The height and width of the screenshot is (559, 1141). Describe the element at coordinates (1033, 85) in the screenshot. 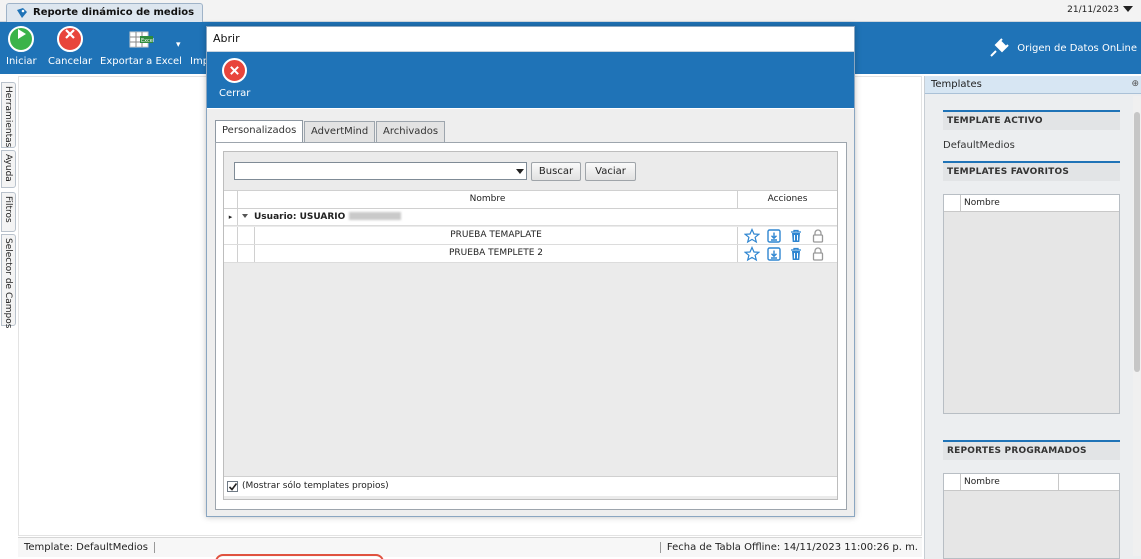

I see `templates-panel-header: Templates` at that location.